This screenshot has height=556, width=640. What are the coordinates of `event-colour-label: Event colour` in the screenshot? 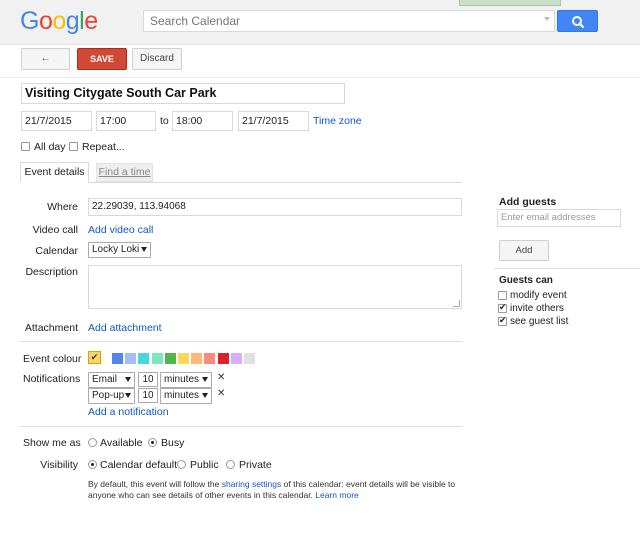 It's located at (52, 359).